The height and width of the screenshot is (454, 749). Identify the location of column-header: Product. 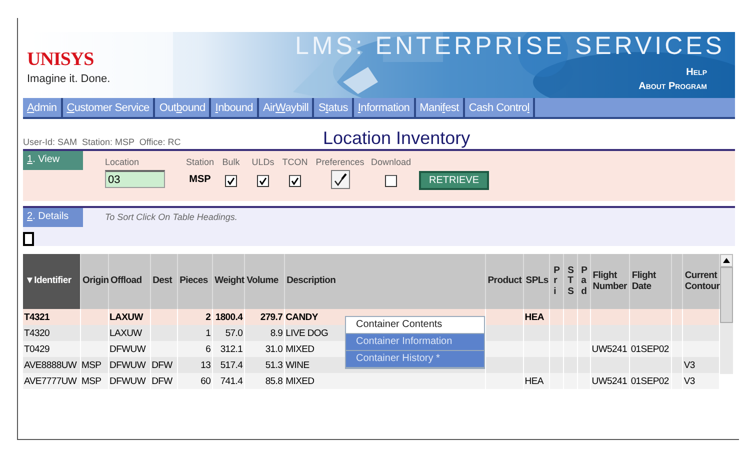
(504, 281).